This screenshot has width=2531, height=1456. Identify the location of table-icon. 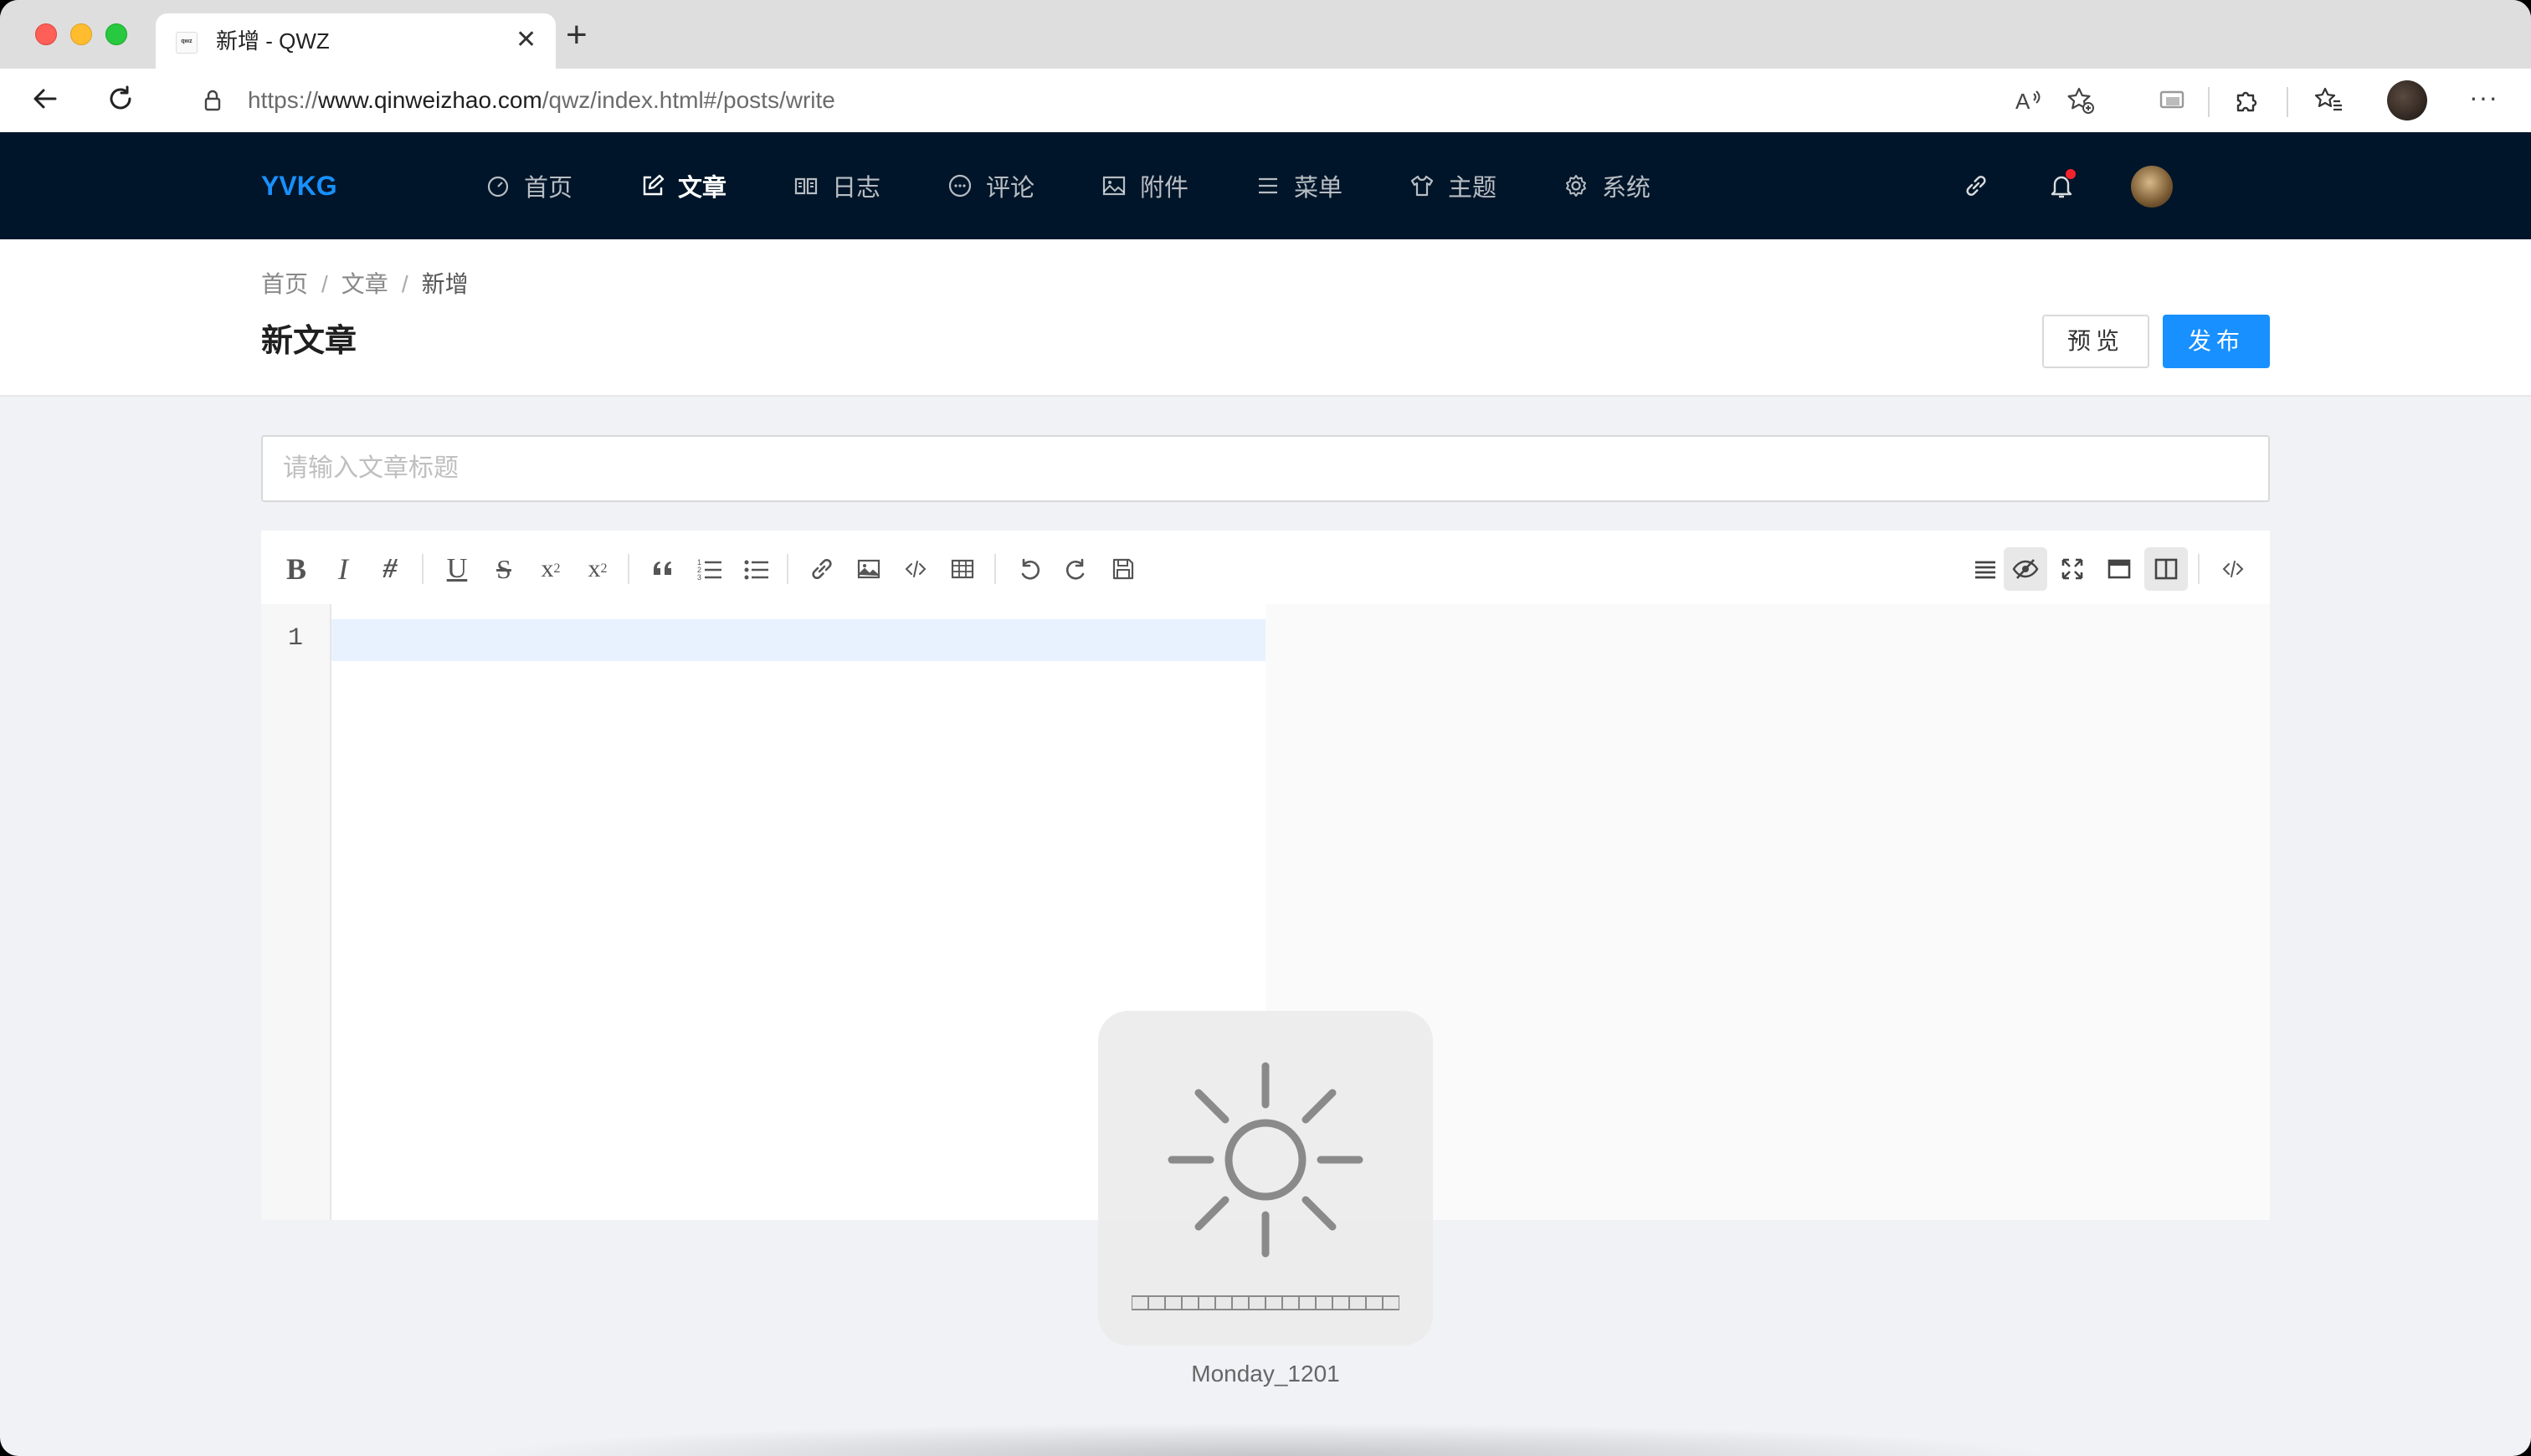
(962, 569).